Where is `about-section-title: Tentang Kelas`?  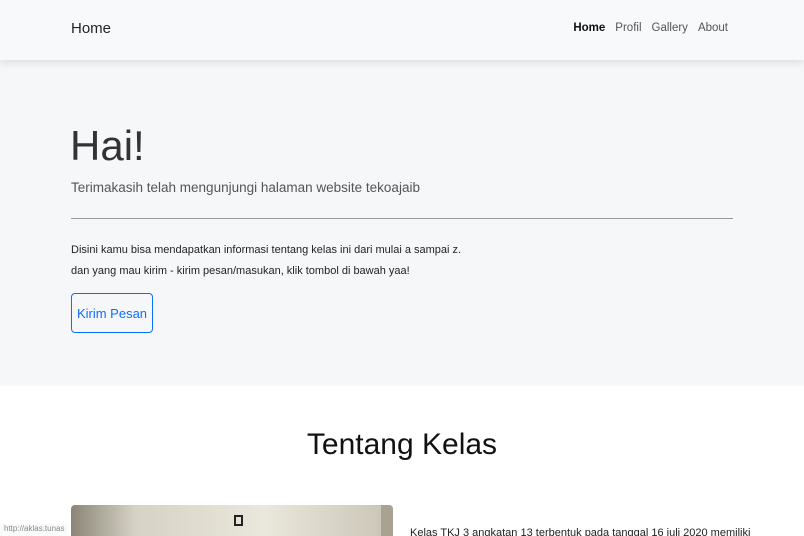
about-section-title: Tentang Kelas is located at coordinates (402, 444).